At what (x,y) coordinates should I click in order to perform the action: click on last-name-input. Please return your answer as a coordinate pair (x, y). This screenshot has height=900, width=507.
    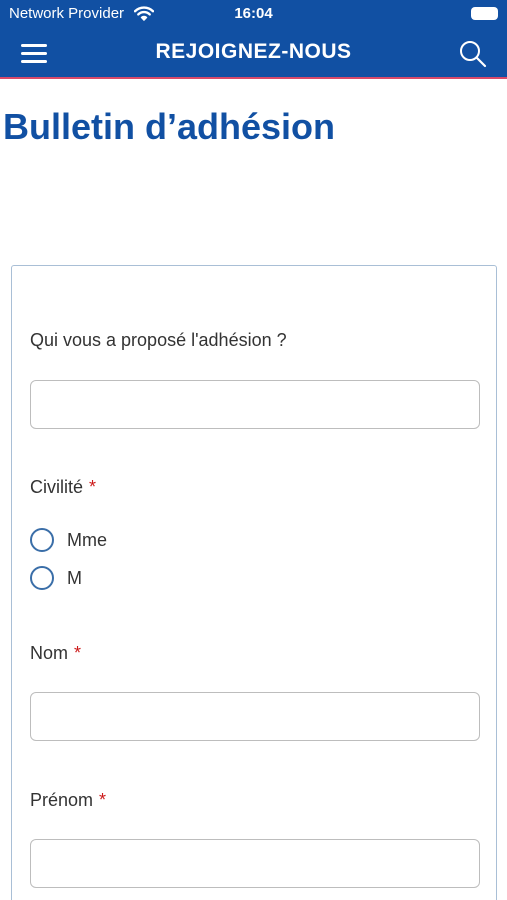
    Looking at the image, I should click on (255, 716).